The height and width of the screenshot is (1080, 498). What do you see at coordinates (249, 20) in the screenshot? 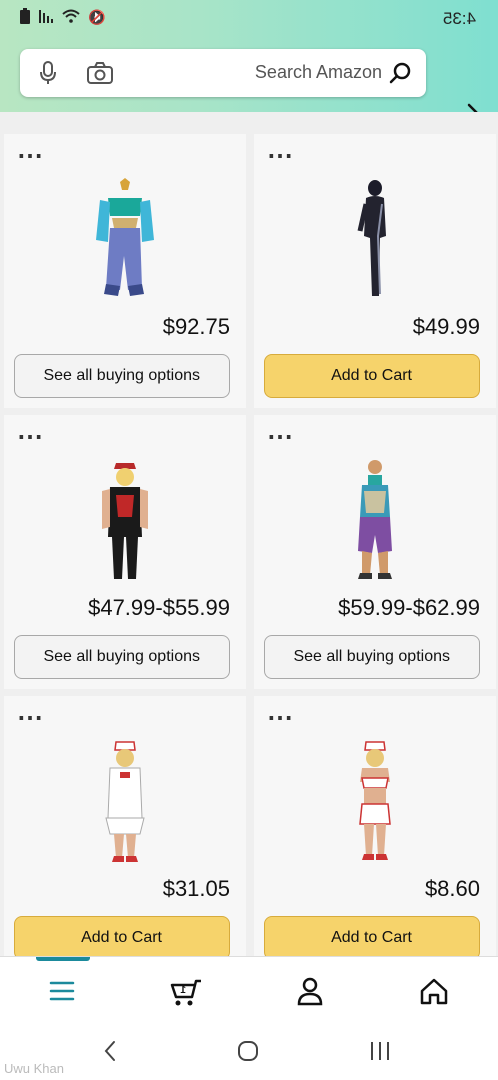
I see `status-bar: 4:35 🔇` at bounding box center [249, 20].